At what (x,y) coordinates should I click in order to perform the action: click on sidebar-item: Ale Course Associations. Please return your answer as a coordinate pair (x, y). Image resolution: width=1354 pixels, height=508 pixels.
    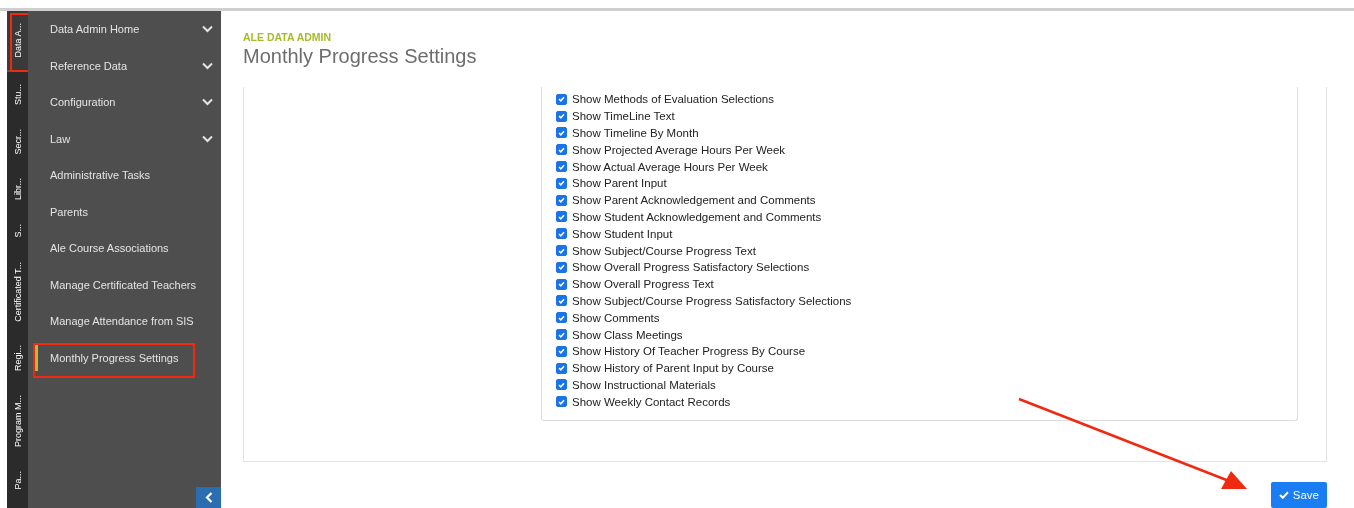
    Looking at the image, I should click on (124, 248).